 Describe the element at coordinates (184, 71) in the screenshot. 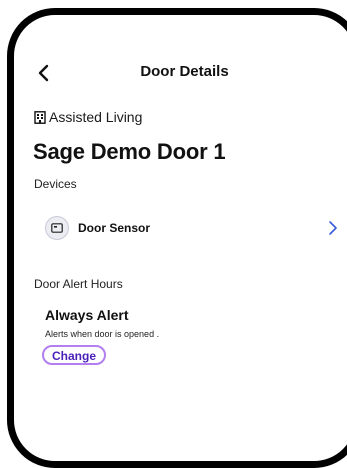

I see `page-title: Door Details` at that location.